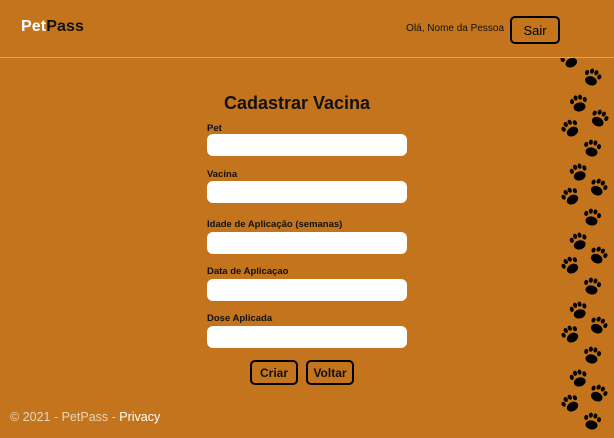 This screenshot has width=614, height=438. I want to click on create-button: Criar, so click(274, 372).